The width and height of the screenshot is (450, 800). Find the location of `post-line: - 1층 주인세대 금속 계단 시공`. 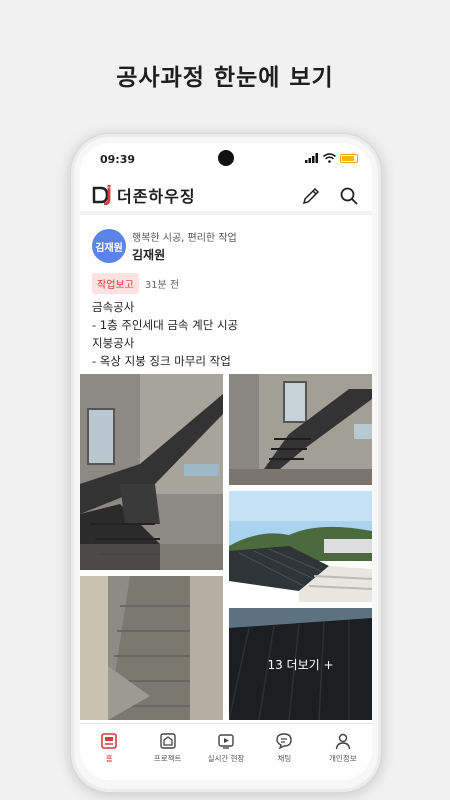

post-line: - 1층 주인세대 금속 계단 시공 is located at coordinates (165, 325).